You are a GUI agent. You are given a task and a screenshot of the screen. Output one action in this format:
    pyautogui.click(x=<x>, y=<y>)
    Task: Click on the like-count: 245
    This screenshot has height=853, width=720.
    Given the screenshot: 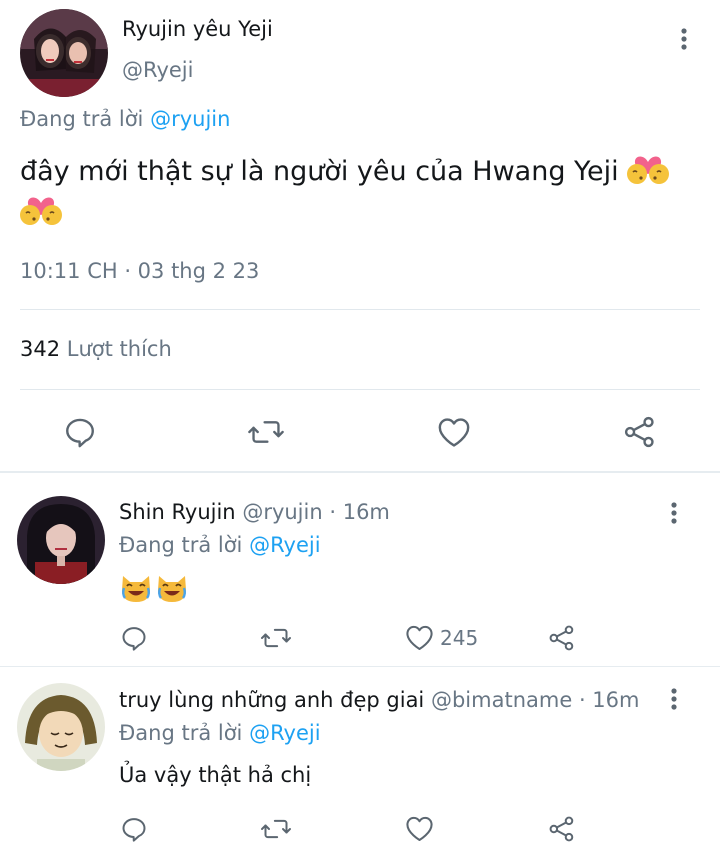 What is the action you would take?
    pyautogui.click(x=459, y=637)
    